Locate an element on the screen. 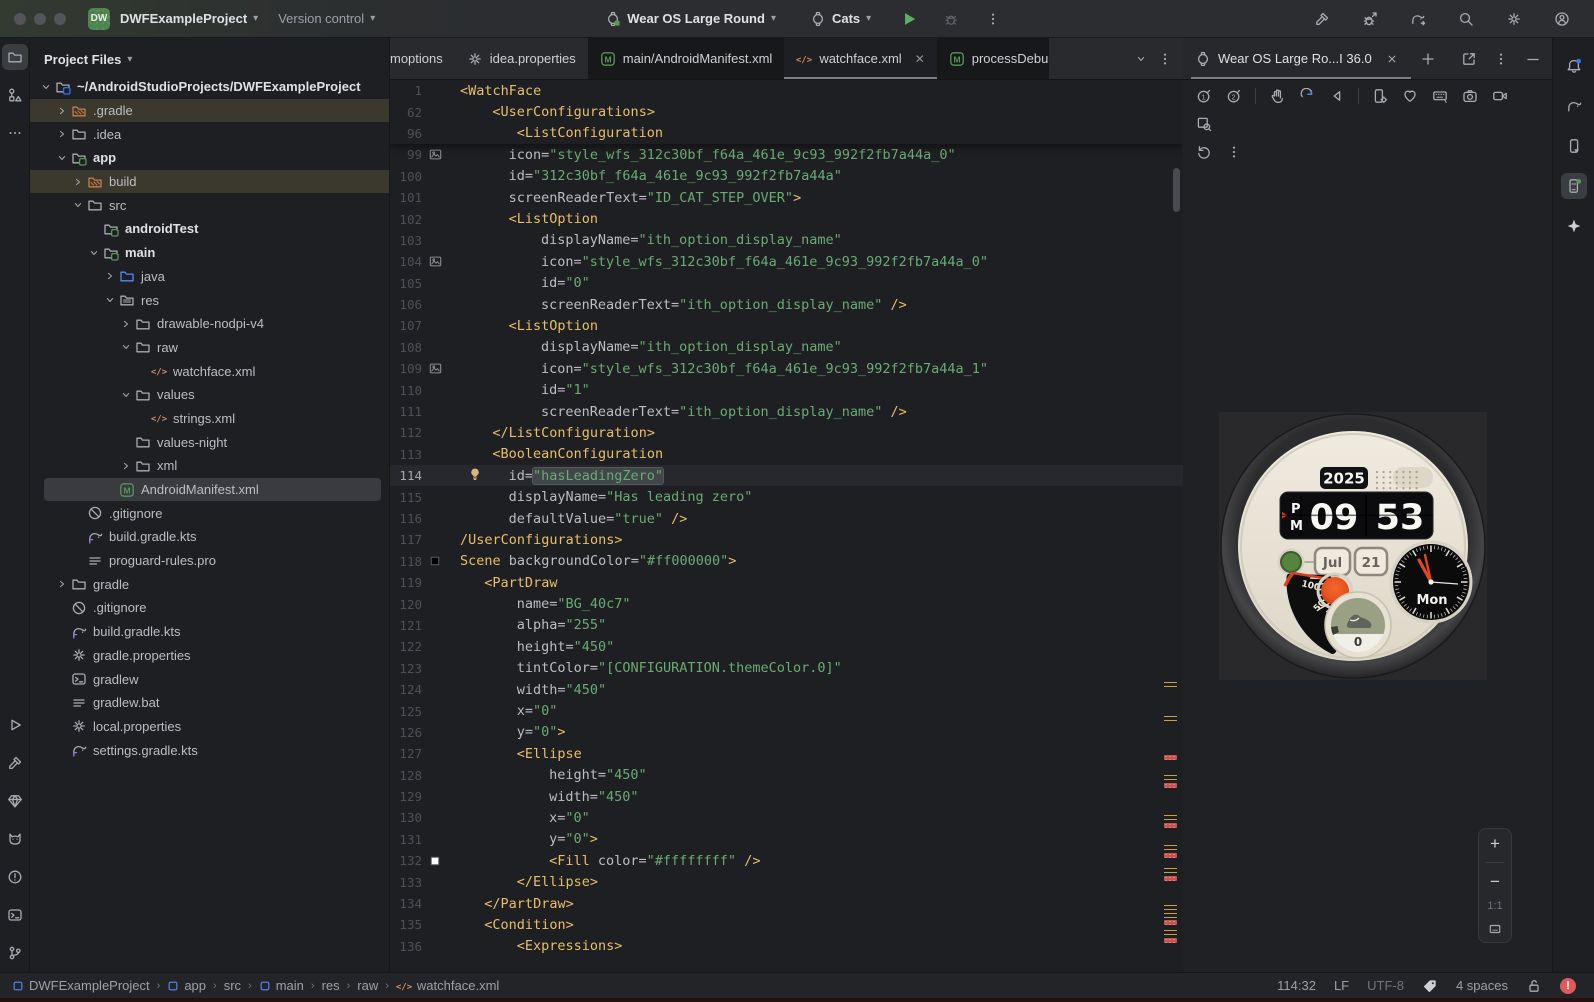 The height and width of the screenshot is (1002, 1594). steps-complication: 0 is located at coordinates (1358, 625).